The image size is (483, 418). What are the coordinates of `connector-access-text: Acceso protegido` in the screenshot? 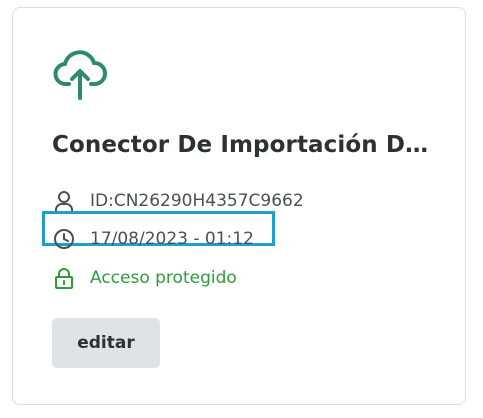 It's located at (163, 278).